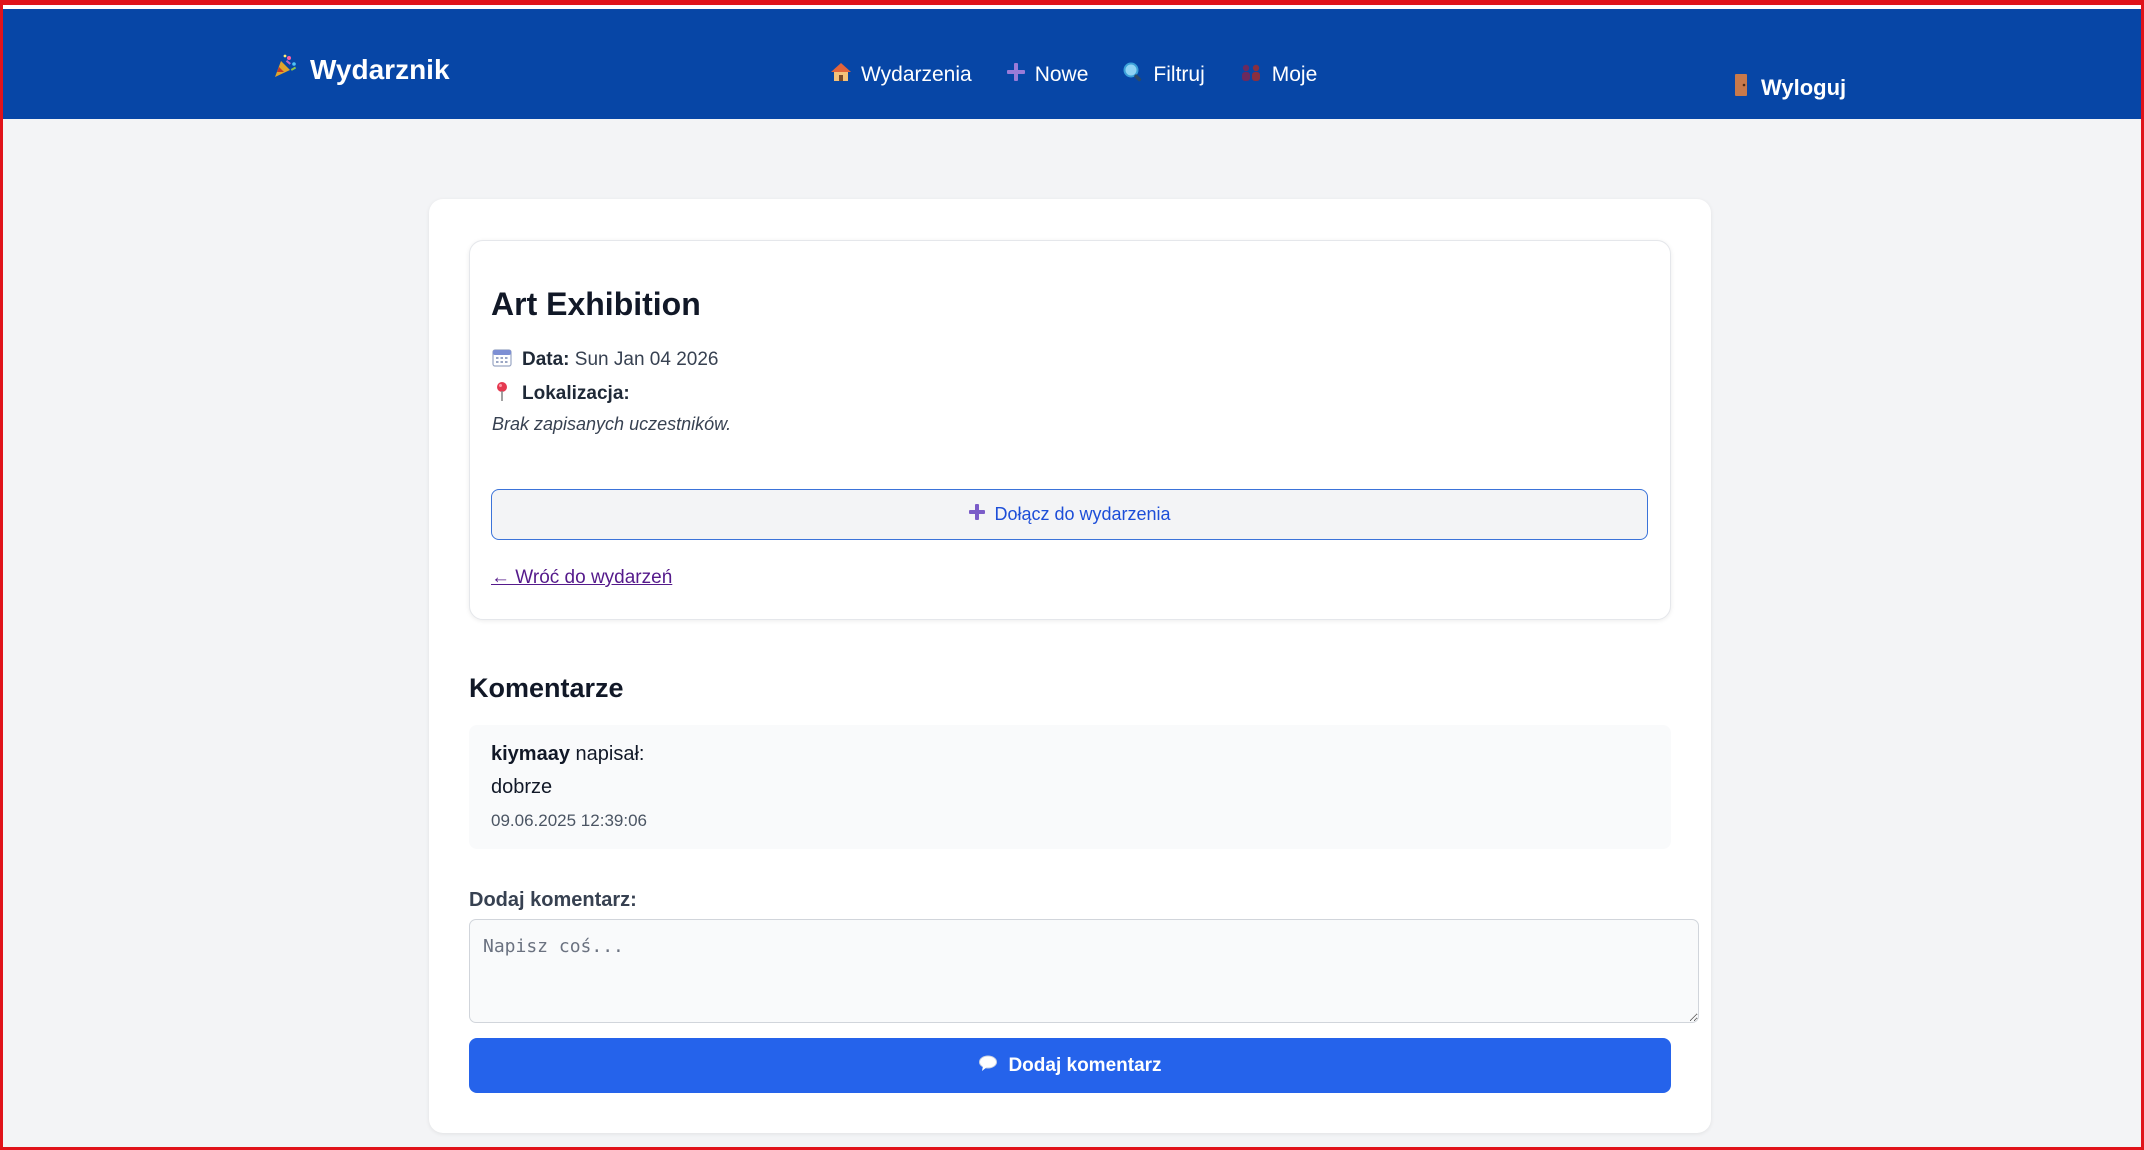 The height and width of the screenshot is (1150, 2144). I want to click on add-comment-label: Dodaj komentarz:, so click(553, 900).